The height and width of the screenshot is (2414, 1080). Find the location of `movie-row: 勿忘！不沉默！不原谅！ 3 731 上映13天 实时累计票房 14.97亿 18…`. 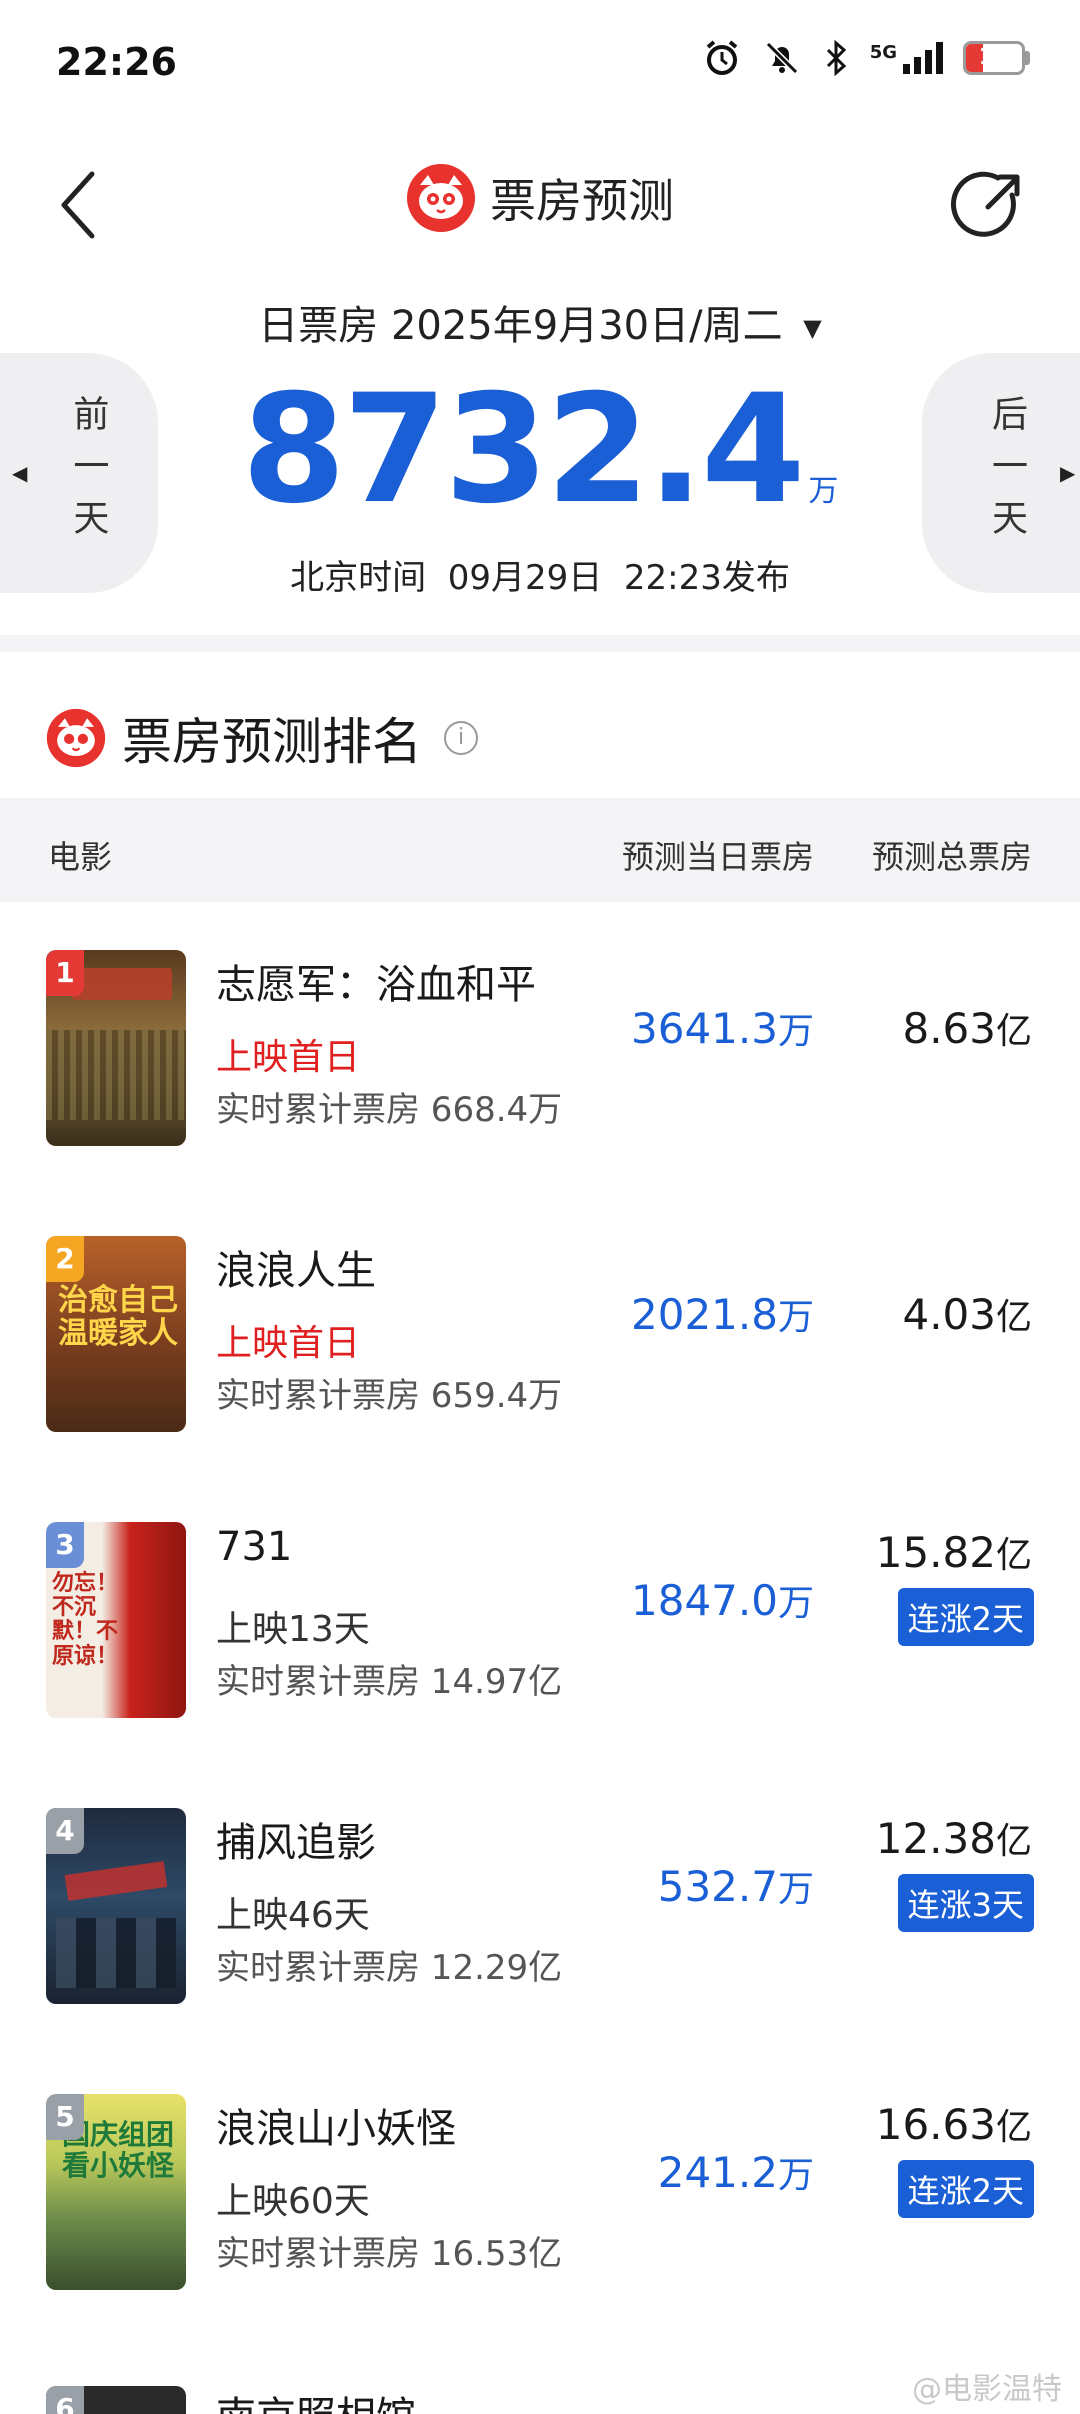

movie-row: 勿忘！不沉默！不原谅！ 3 731 上映13天 实时累计票房 14.97亿 18… is located at coordinates (540, 1617).